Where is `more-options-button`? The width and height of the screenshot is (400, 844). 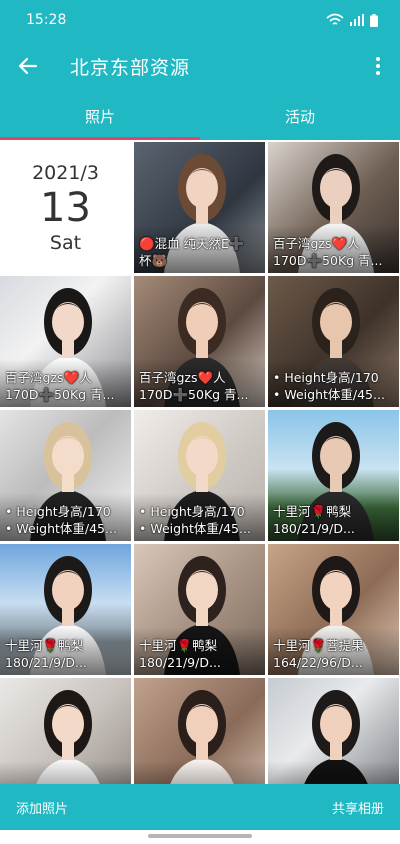
more-options-button is located at coordinates (378, 66).